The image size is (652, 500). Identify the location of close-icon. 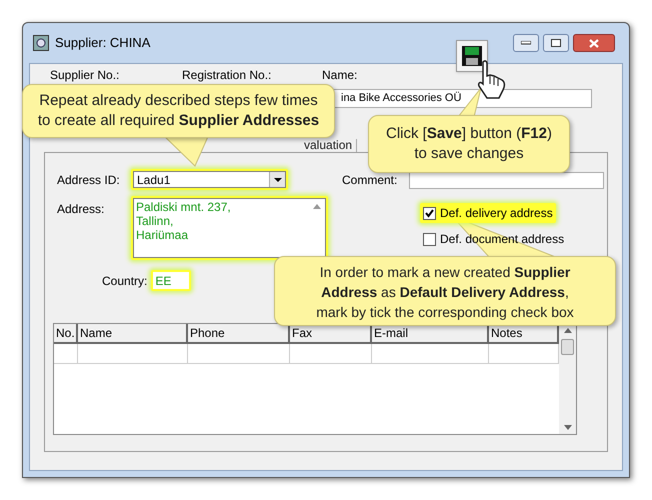
(594, 43).